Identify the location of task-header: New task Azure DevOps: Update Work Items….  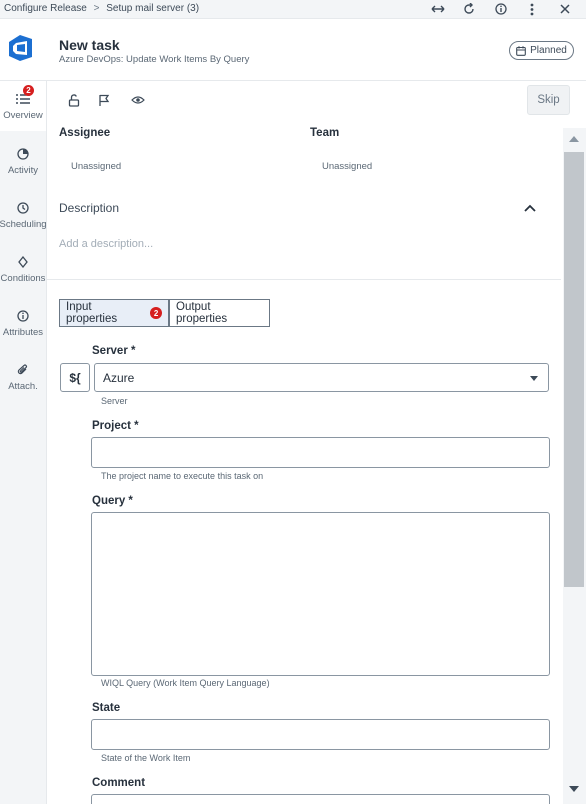
(293, 50).